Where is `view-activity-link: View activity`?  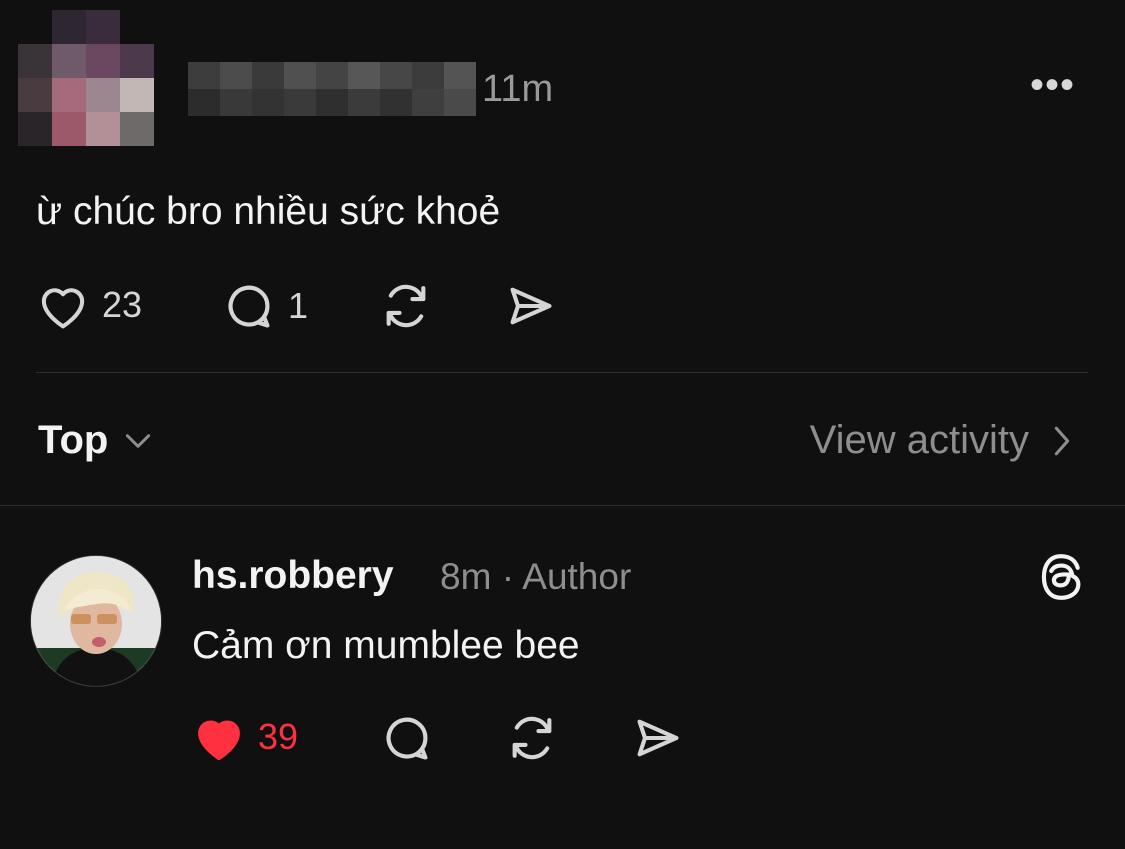
view-activity-link: View activity is located at coordinates (941, 440).